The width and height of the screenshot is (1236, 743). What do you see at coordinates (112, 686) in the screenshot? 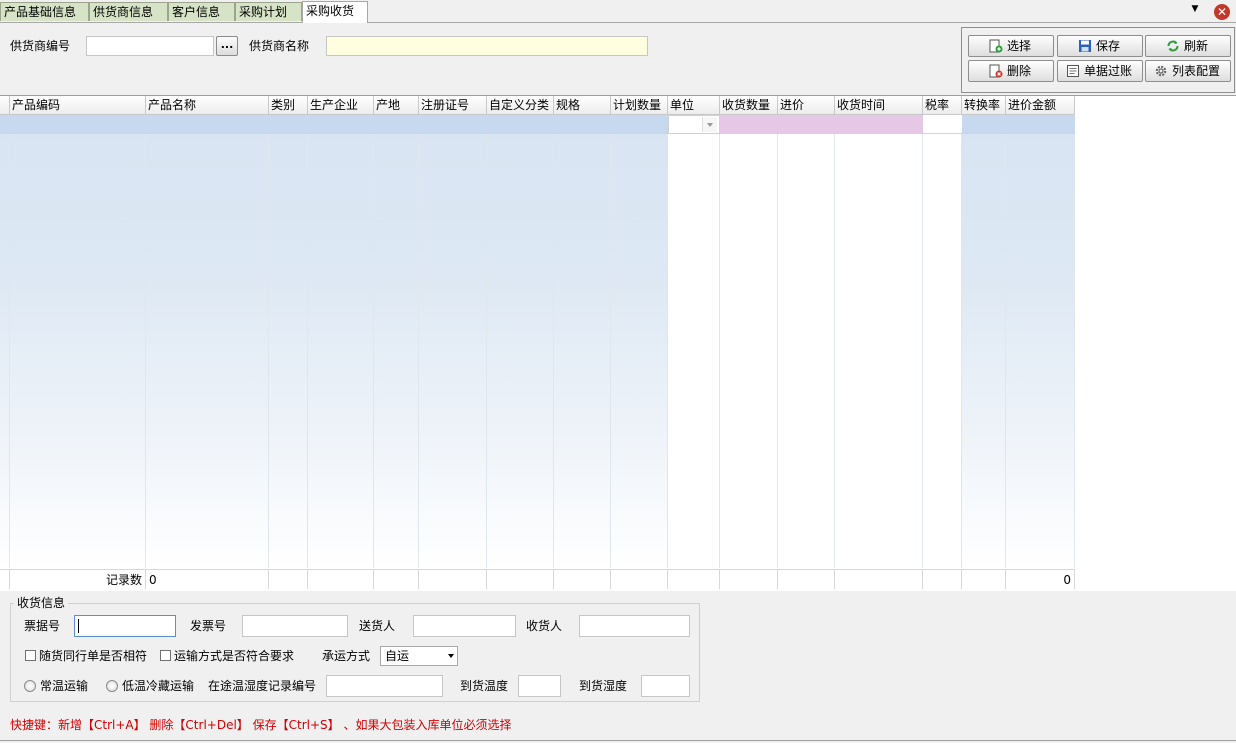
I see `cold-chain-radio` at bounding box center [112, 686].